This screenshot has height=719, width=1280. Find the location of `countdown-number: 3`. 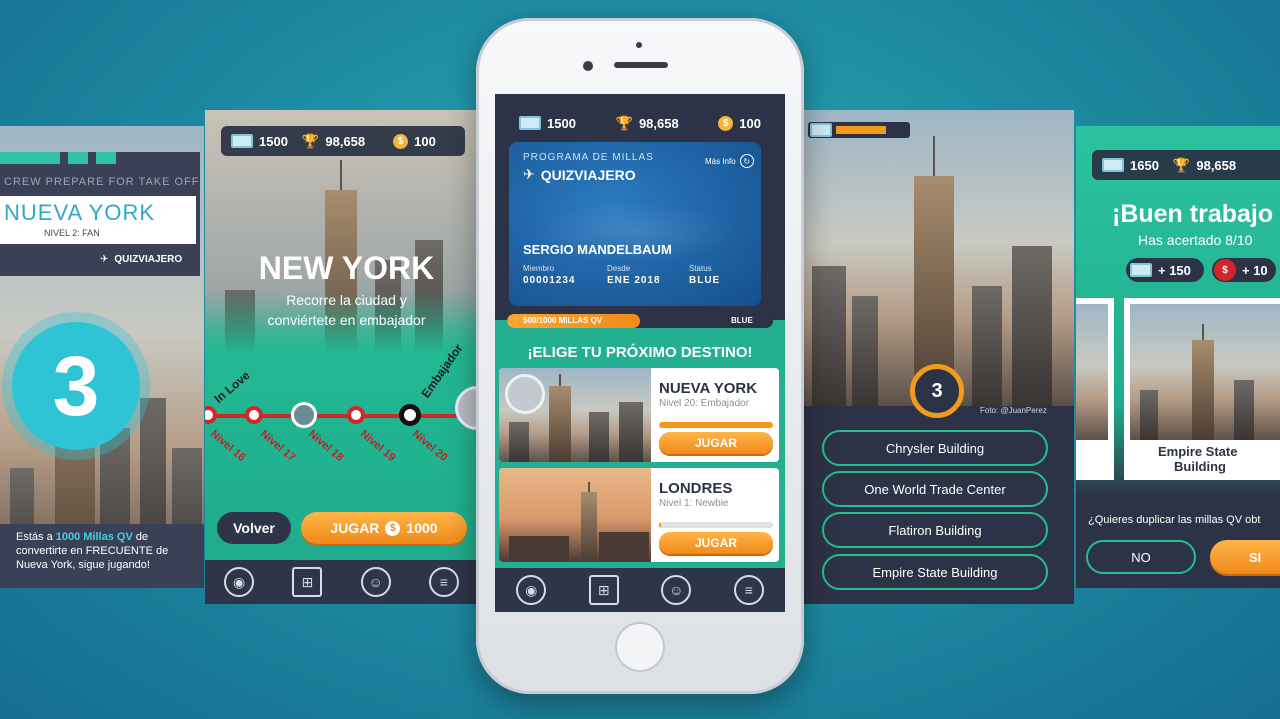

countdown-number: 3 is located at coordinates (76, 385).